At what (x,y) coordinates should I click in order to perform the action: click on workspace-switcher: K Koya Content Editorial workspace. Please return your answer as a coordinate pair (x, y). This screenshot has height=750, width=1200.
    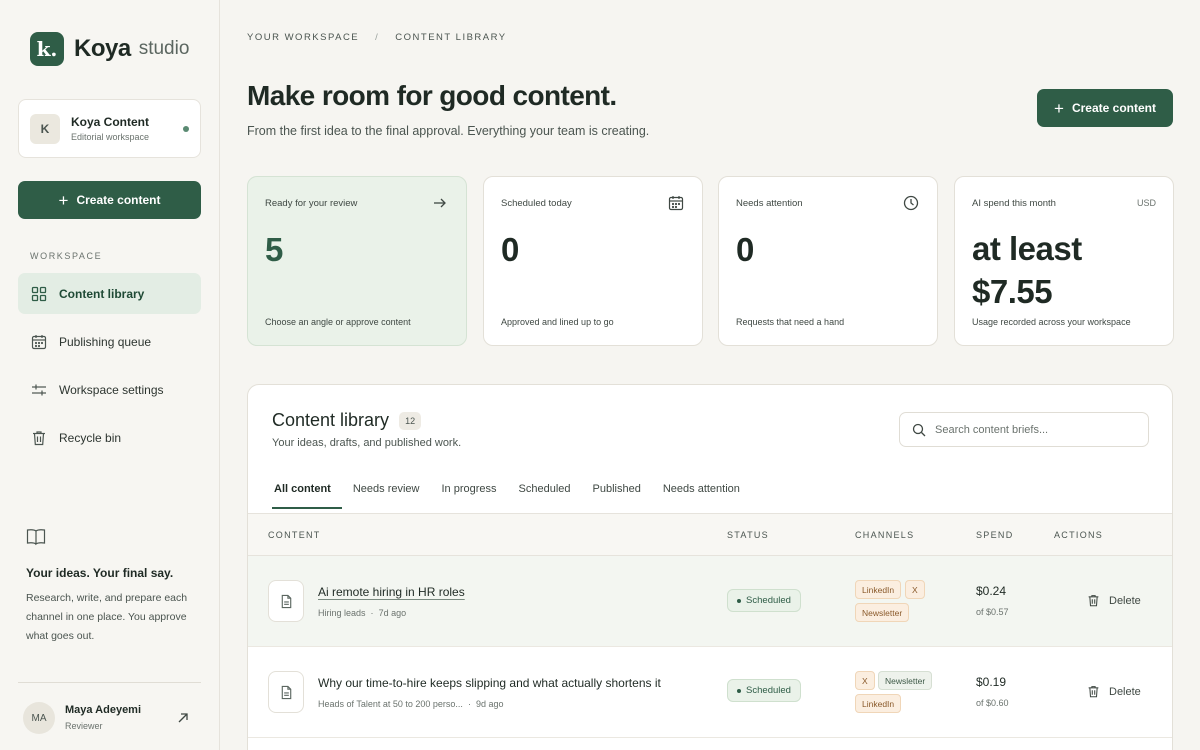
    Looking at the image, I should click on (109, 128).